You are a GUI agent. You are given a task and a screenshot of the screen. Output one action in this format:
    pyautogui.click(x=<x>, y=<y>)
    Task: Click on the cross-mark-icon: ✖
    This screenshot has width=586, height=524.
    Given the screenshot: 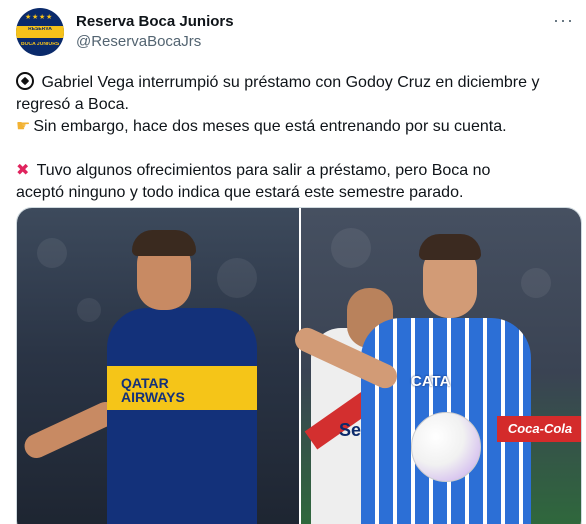 What is the action you would take?
    pyautogui.click(x=23, y=170)
    